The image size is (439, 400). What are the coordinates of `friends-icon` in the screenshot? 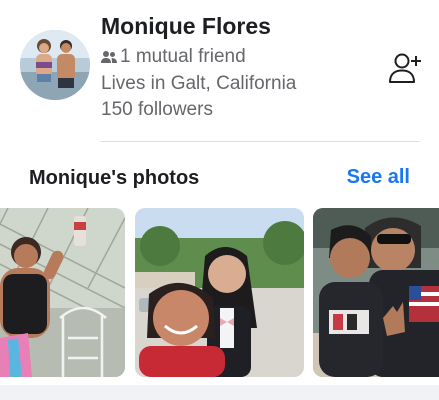 It's located at (109, 57).